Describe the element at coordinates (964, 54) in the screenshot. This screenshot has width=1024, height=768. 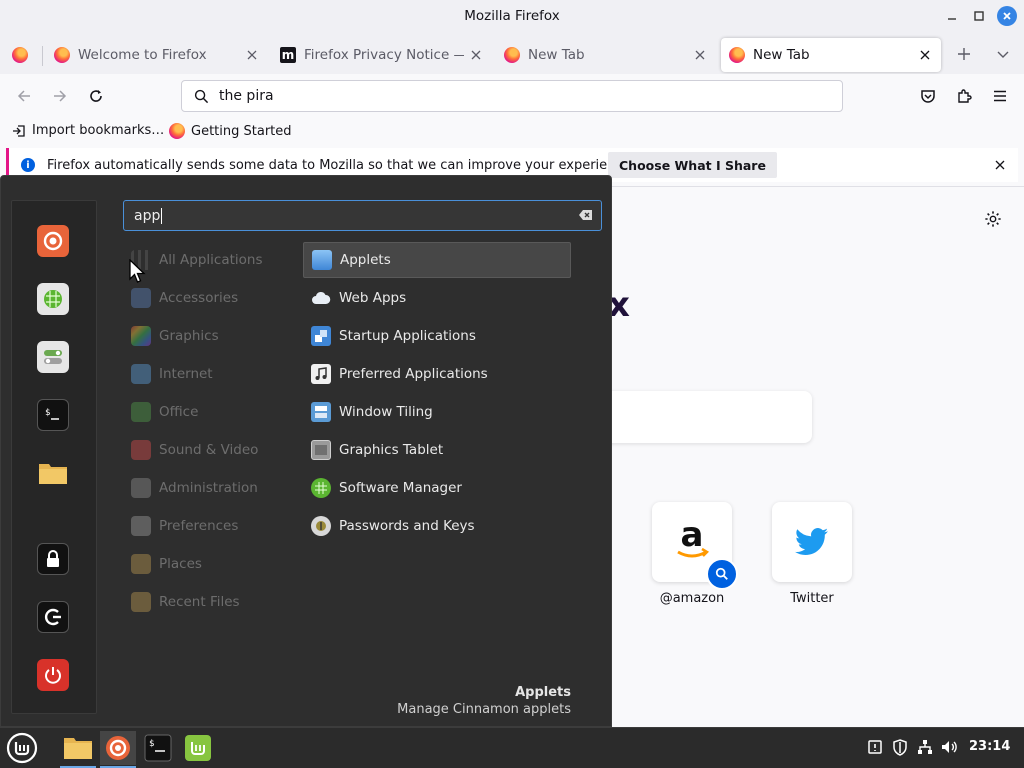
I see `new-tab-button` at that location.